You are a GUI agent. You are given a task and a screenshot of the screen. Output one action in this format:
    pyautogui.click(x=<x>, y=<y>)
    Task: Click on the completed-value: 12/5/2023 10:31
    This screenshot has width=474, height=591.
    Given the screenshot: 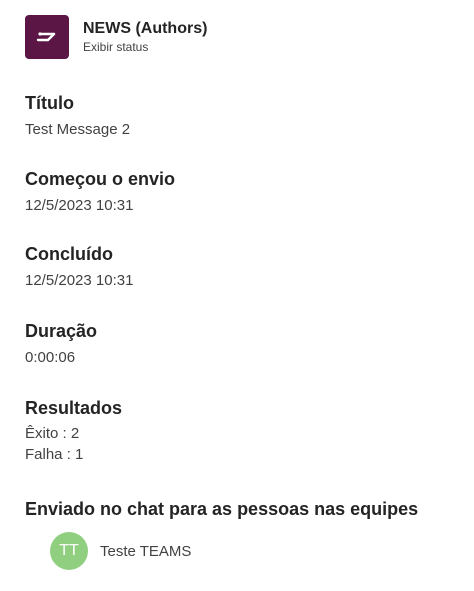 What is the action you would take?
    pyautogui.click(x=79, y=280)
    